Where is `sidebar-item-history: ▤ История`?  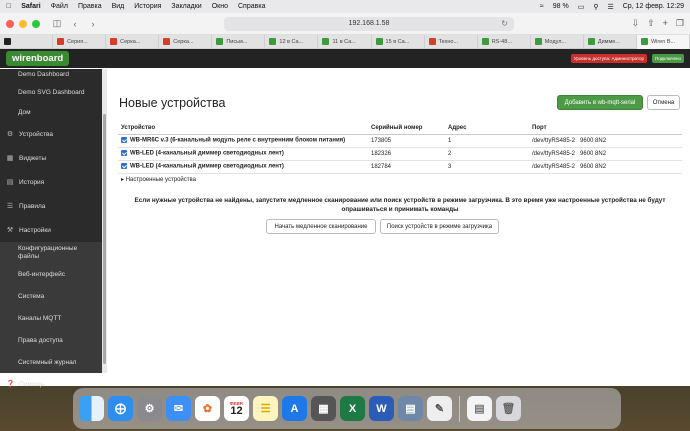
sidebar-item-history: ▤ История is located at coordinates (51, 182).